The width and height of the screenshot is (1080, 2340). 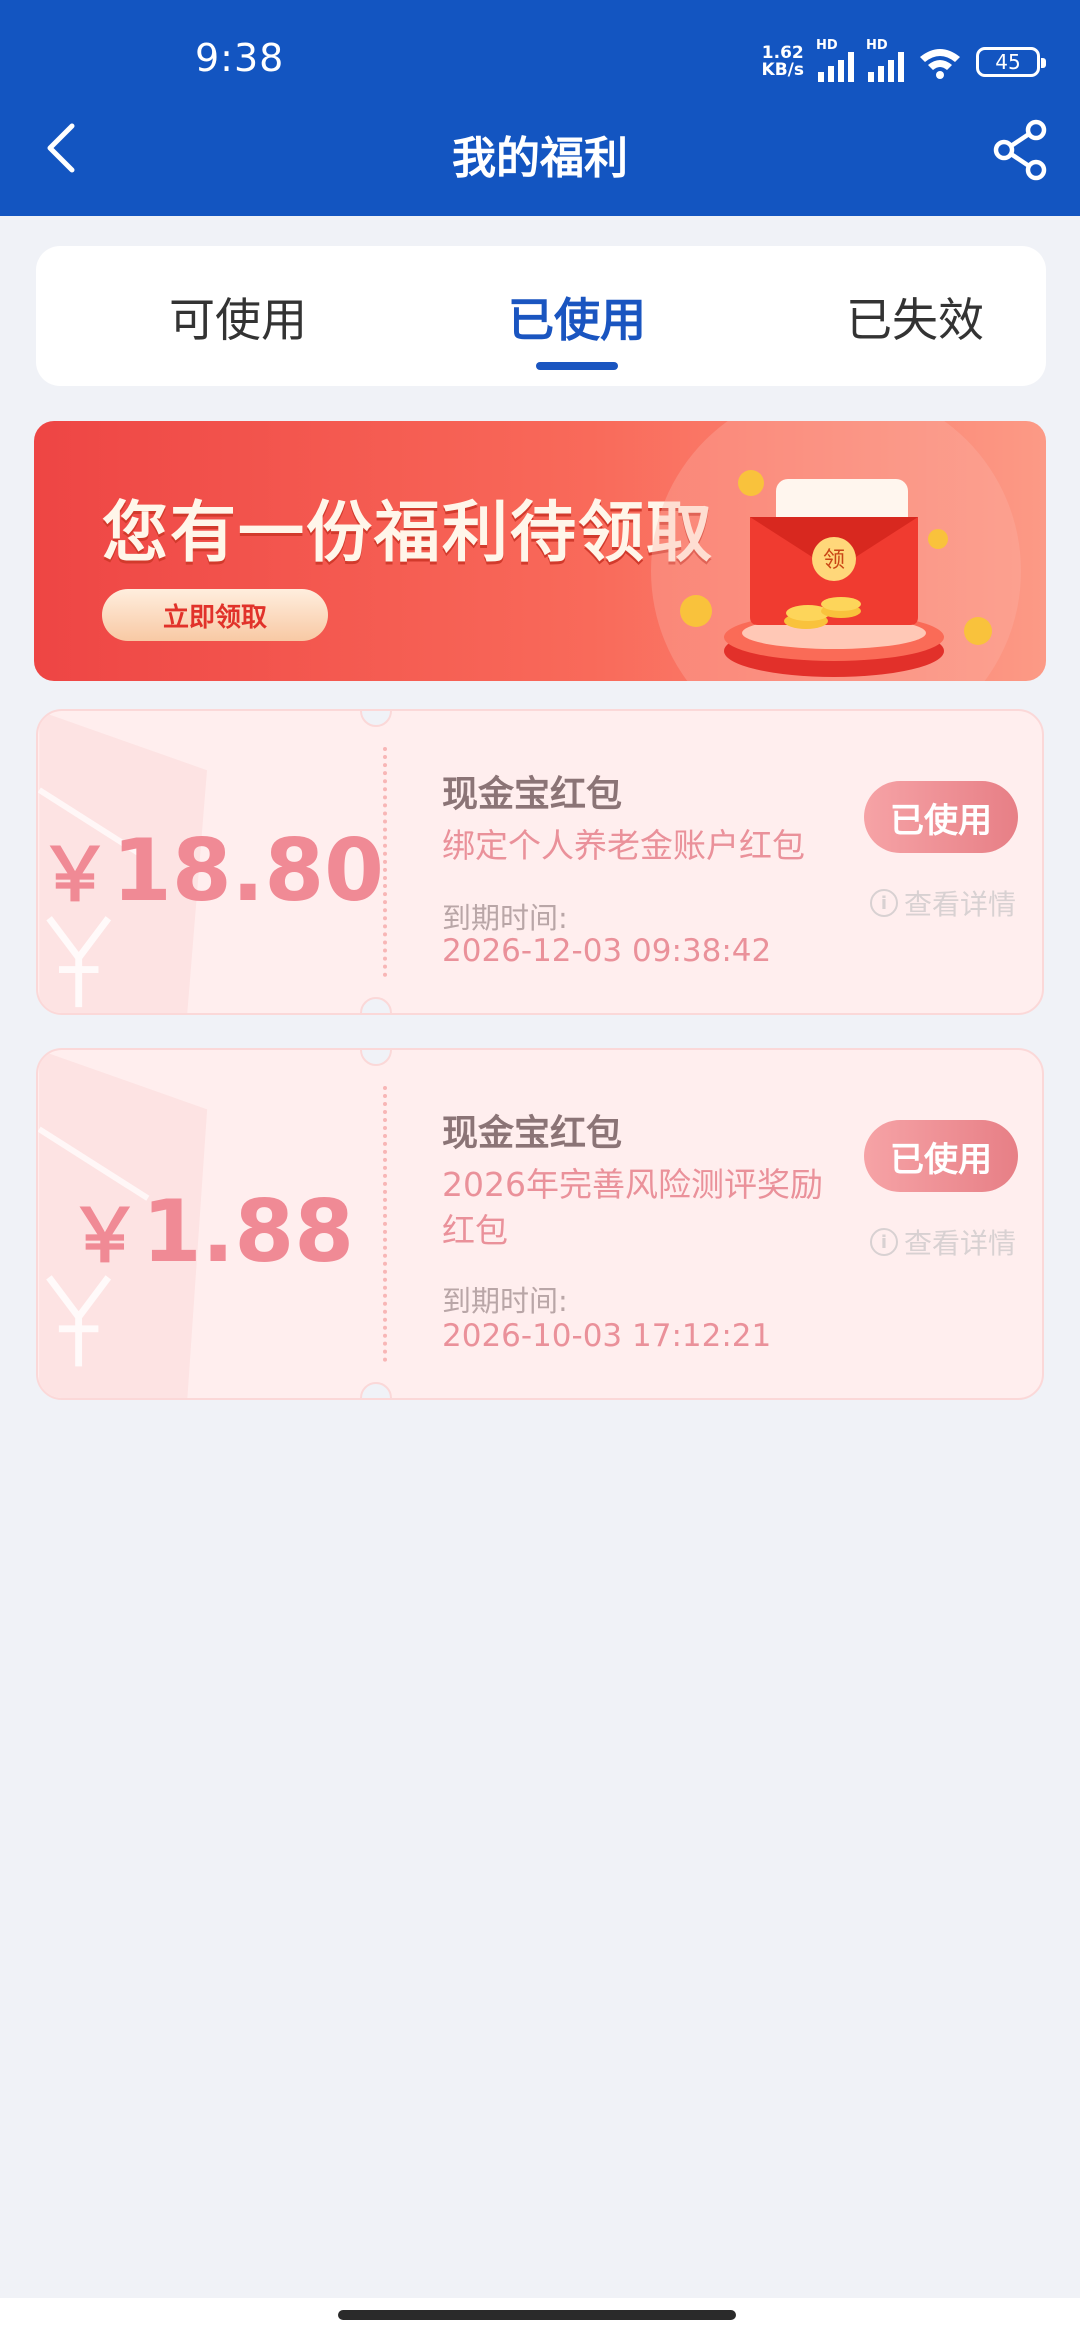 What do you see at coordinates (1011, 62) in the screenshot?
I see `battery-icon: 45` at bounding box center [1011, 62].